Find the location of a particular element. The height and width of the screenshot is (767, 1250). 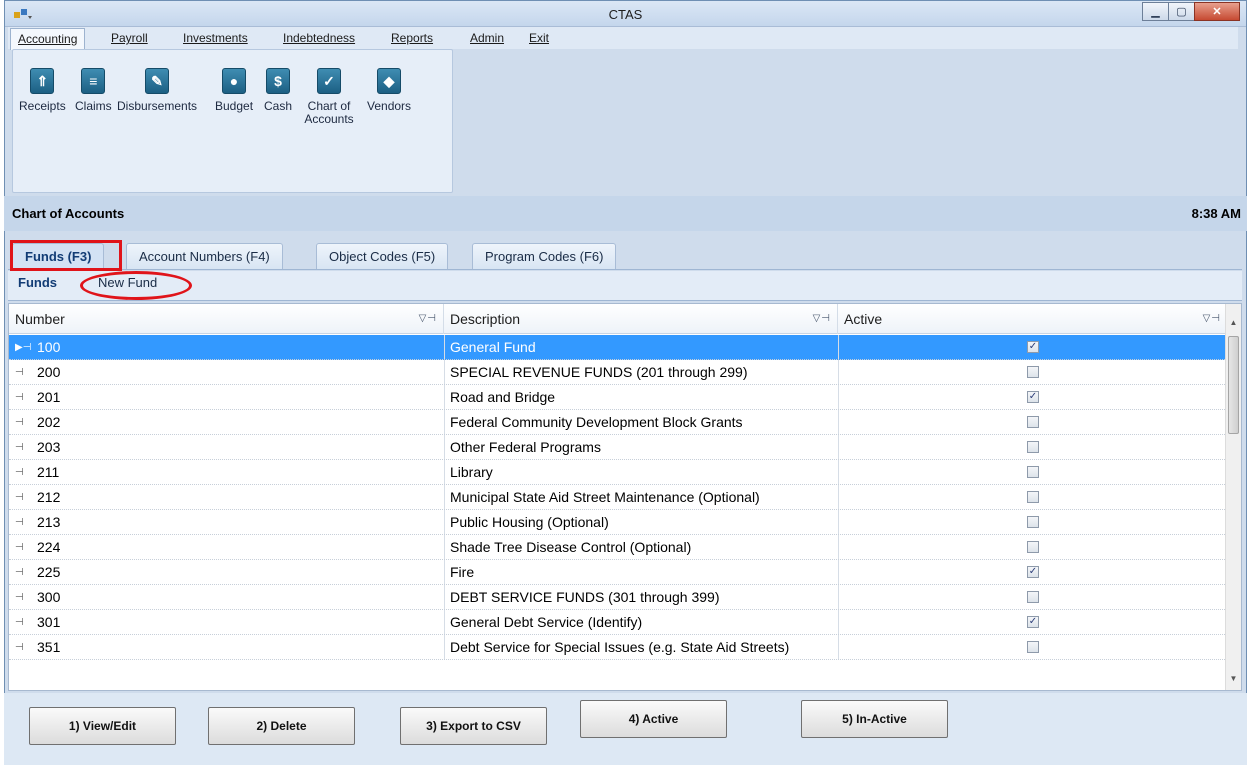

budget-button: ● Budget is located at coordinates (234, 90).